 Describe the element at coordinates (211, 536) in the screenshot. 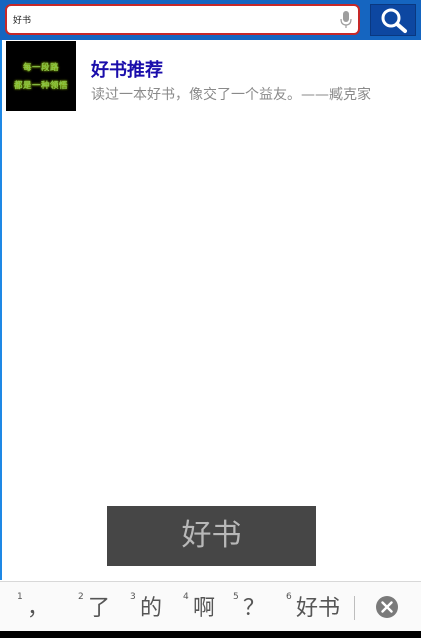

I see `ime-composition-preview: 好书` at that location.